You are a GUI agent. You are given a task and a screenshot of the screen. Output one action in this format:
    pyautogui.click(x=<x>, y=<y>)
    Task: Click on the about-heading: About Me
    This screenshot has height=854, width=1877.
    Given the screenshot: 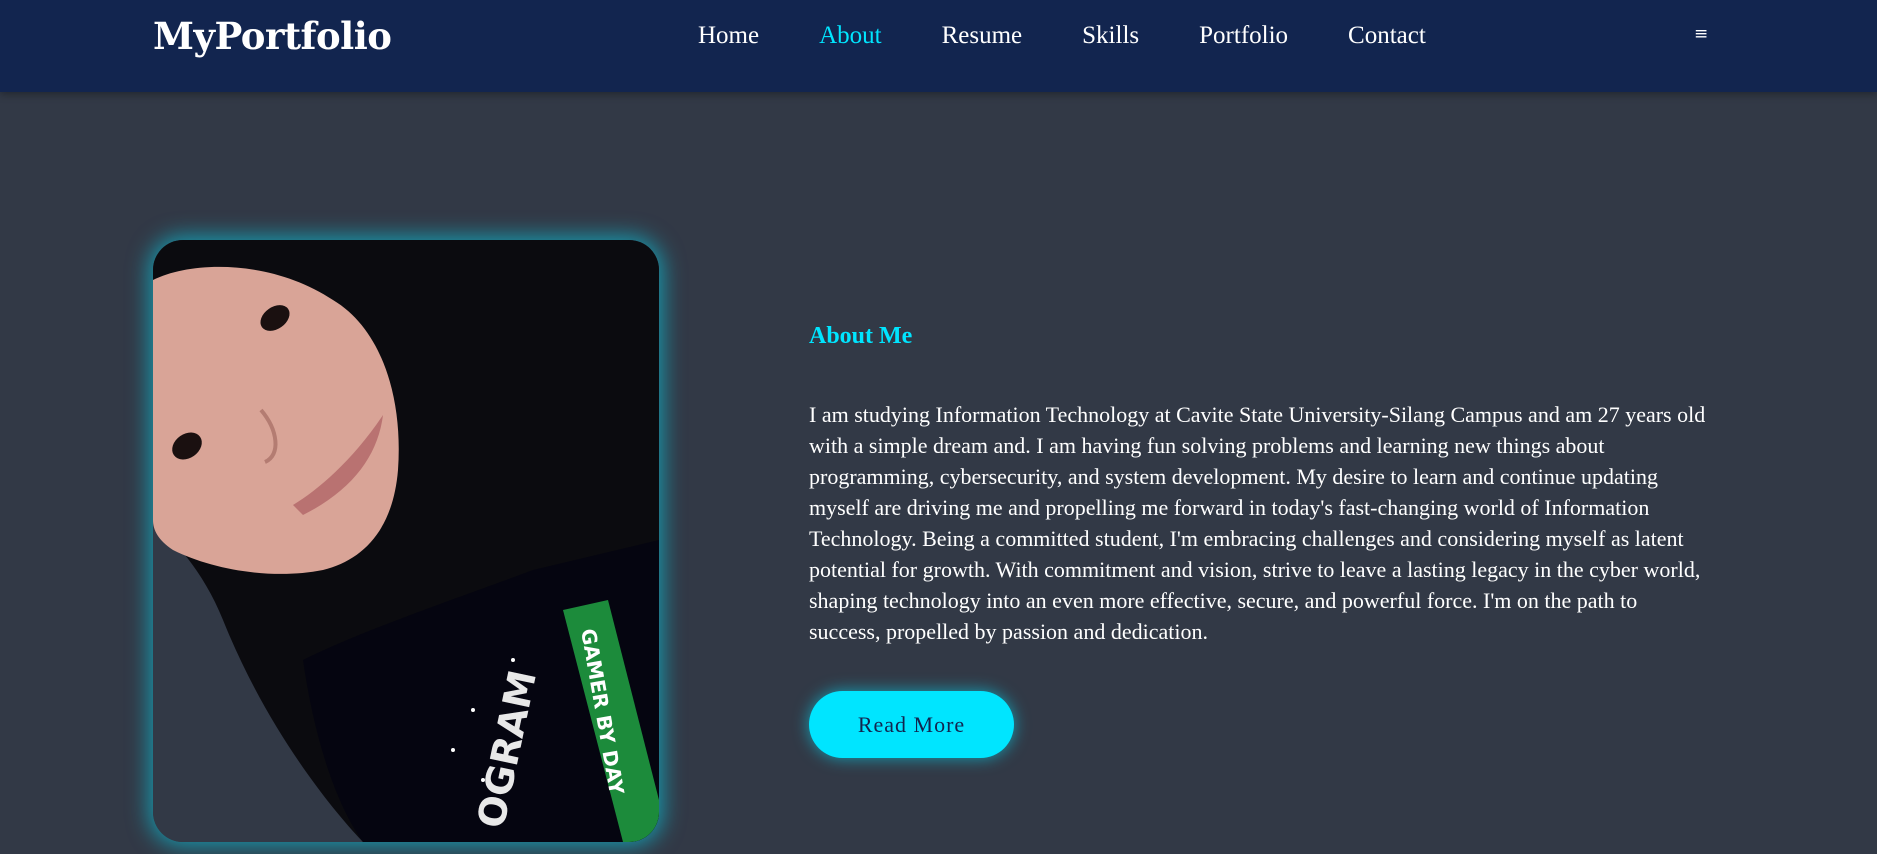 What is the action you would take?
    pyautogui.click(x=861, y=336)
    